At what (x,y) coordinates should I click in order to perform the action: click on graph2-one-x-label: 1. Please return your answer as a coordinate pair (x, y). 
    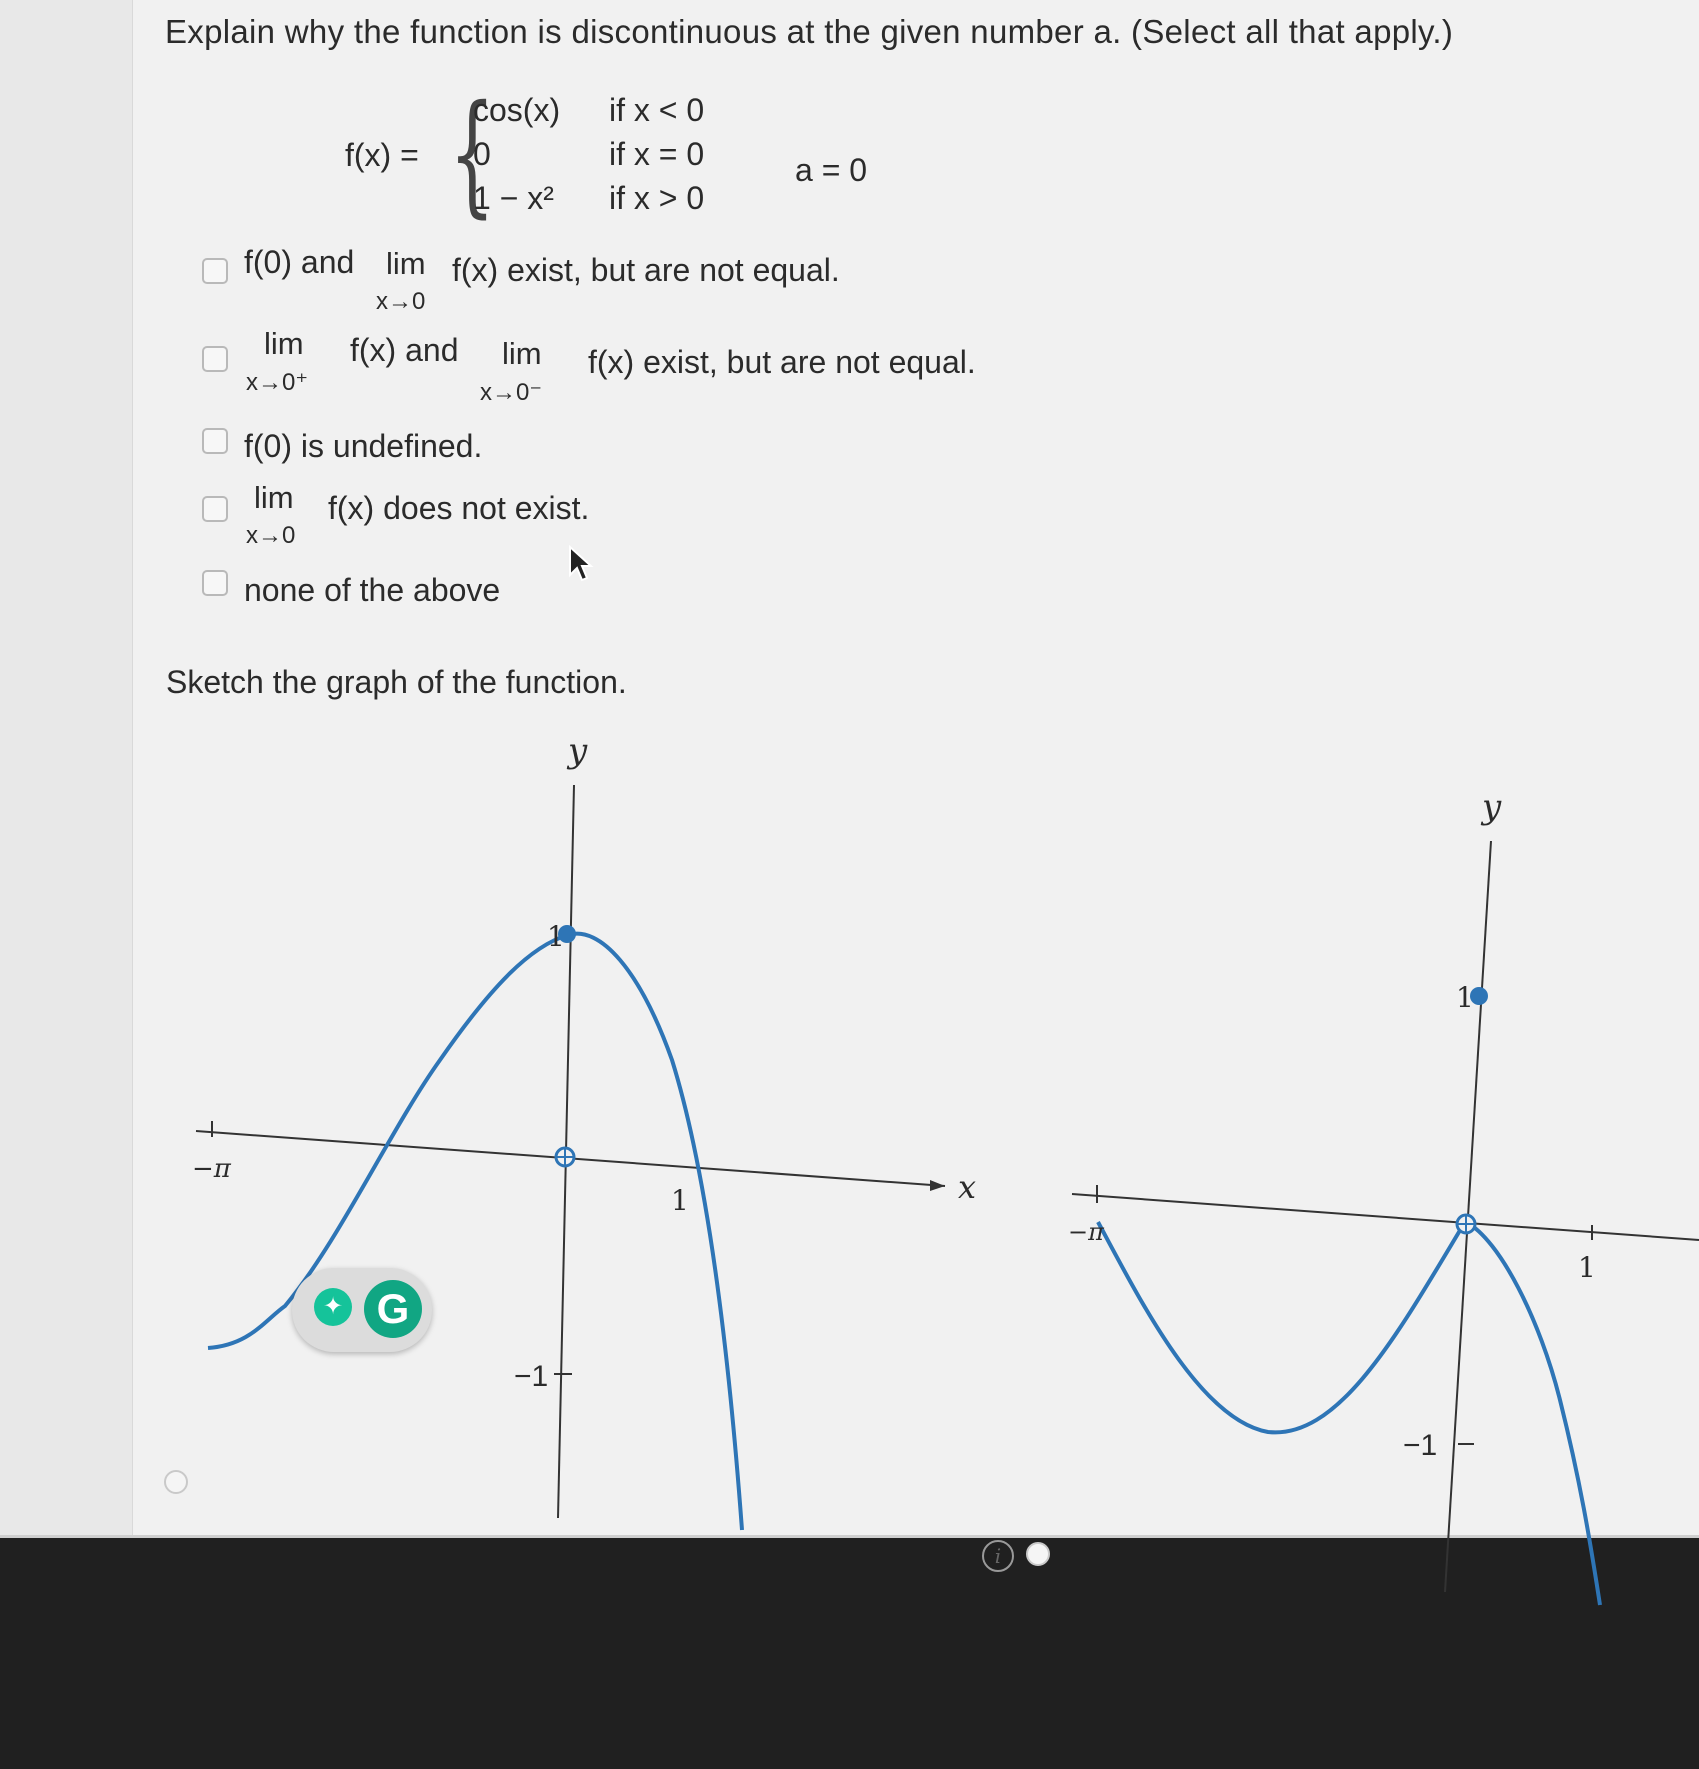
    Looking at the image, I should click on (1587, 1267).